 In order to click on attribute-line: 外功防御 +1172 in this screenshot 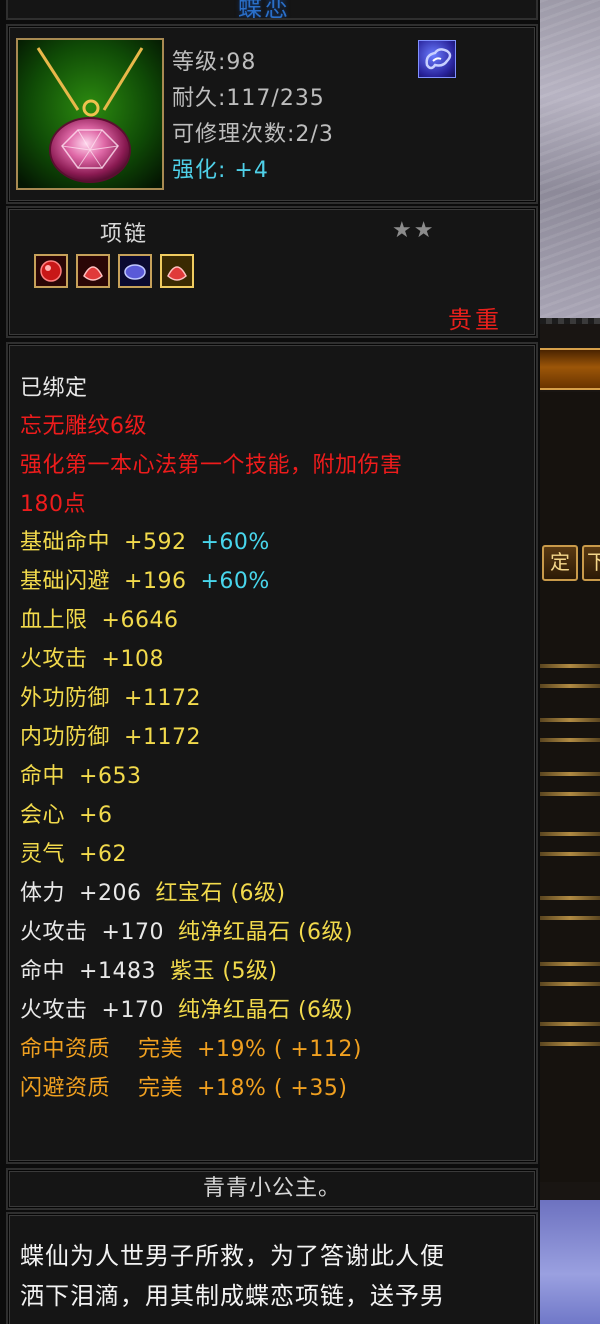, I will do `click(110, 698)`.